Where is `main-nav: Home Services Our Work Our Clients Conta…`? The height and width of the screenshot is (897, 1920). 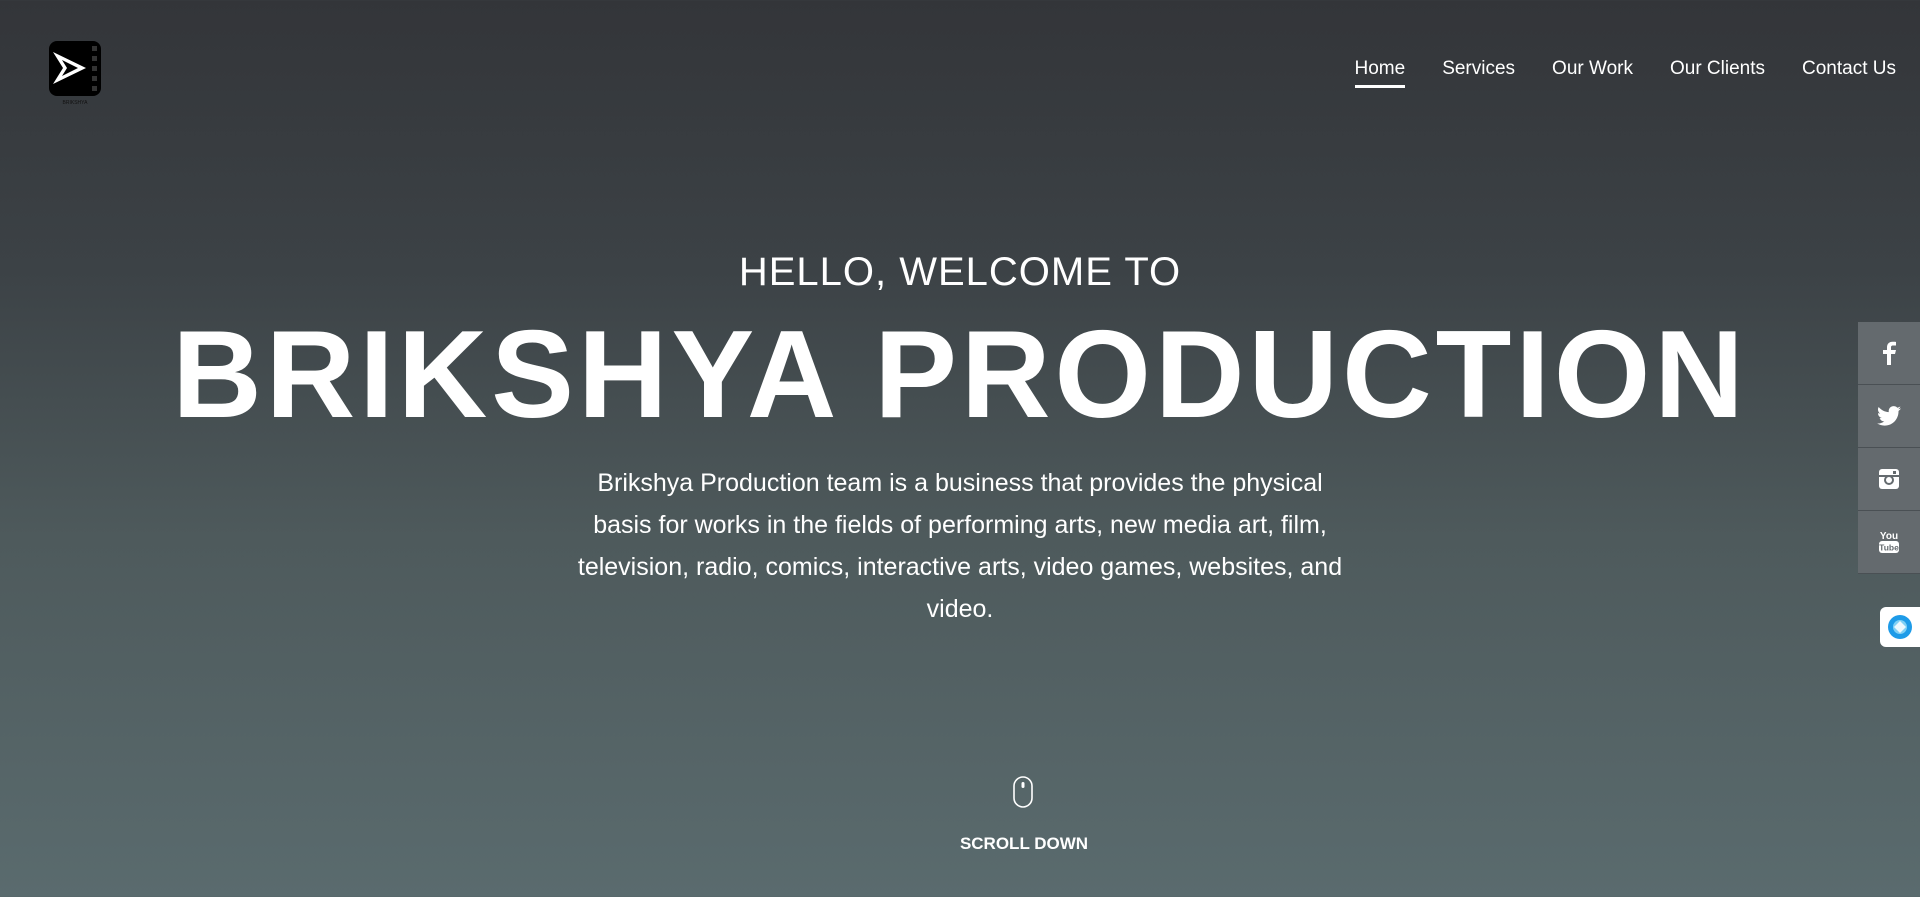 main-nav: Home Services Our Work Our Clients Conta… is located at coordinates (1607, 73).